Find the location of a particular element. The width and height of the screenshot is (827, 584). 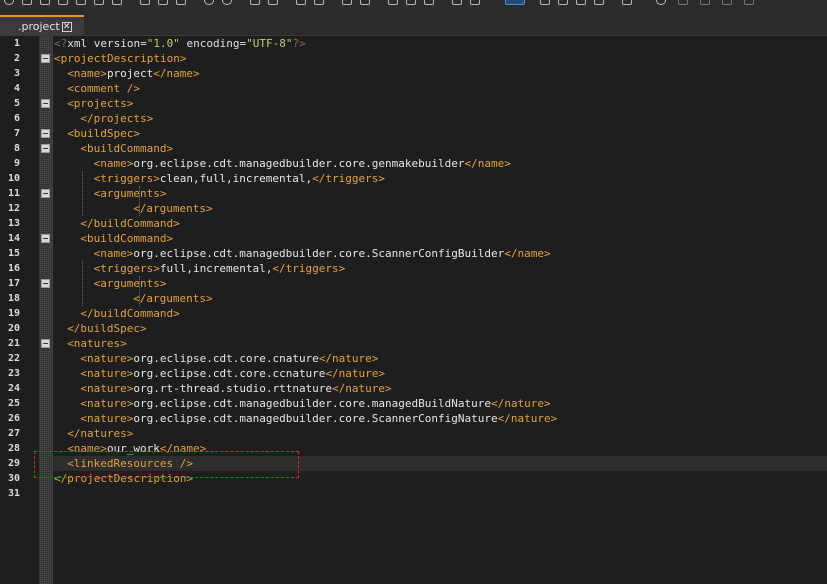

toolbar-folder-workspace-icon is located at coordinates (545, 2).